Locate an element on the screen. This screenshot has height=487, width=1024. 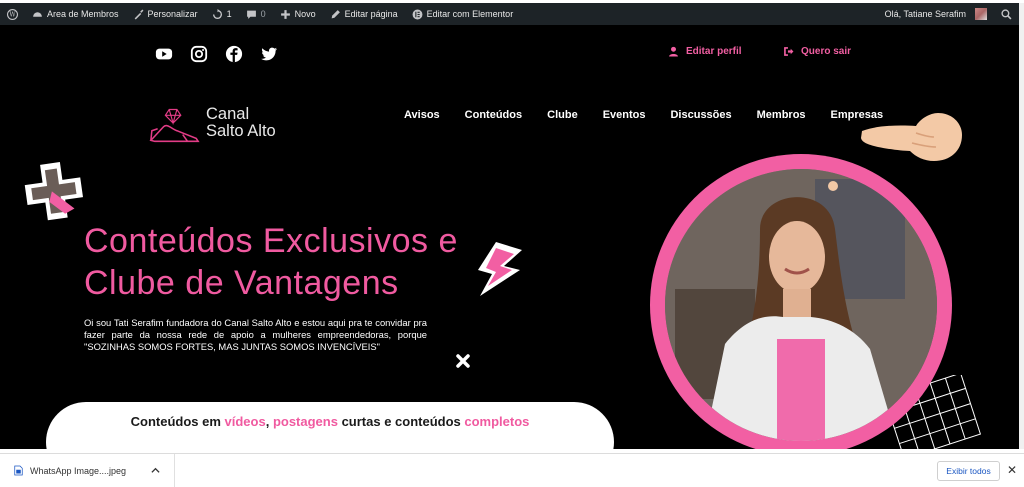
dashboard-icon is located at coordinates (37, 14).